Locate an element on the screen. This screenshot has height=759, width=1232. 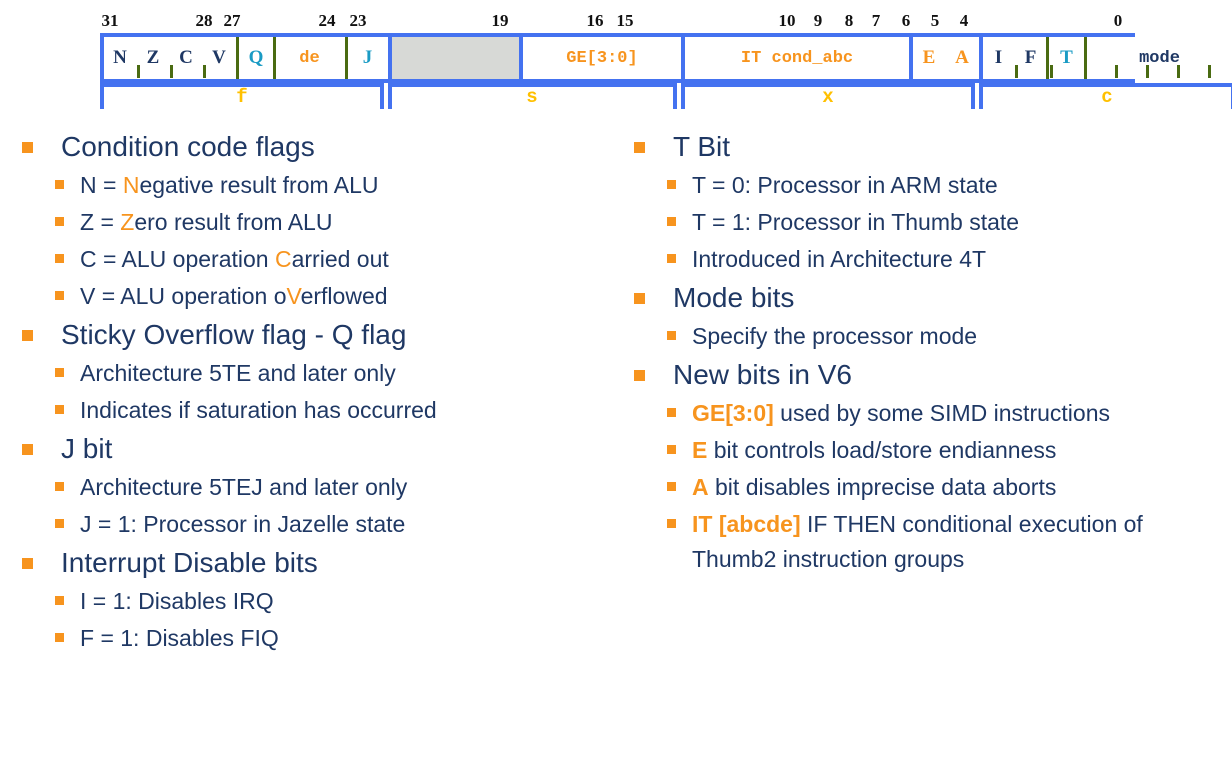
t-bit-item: Introduced in Architecture 4T is located at coordinates (949, 259).